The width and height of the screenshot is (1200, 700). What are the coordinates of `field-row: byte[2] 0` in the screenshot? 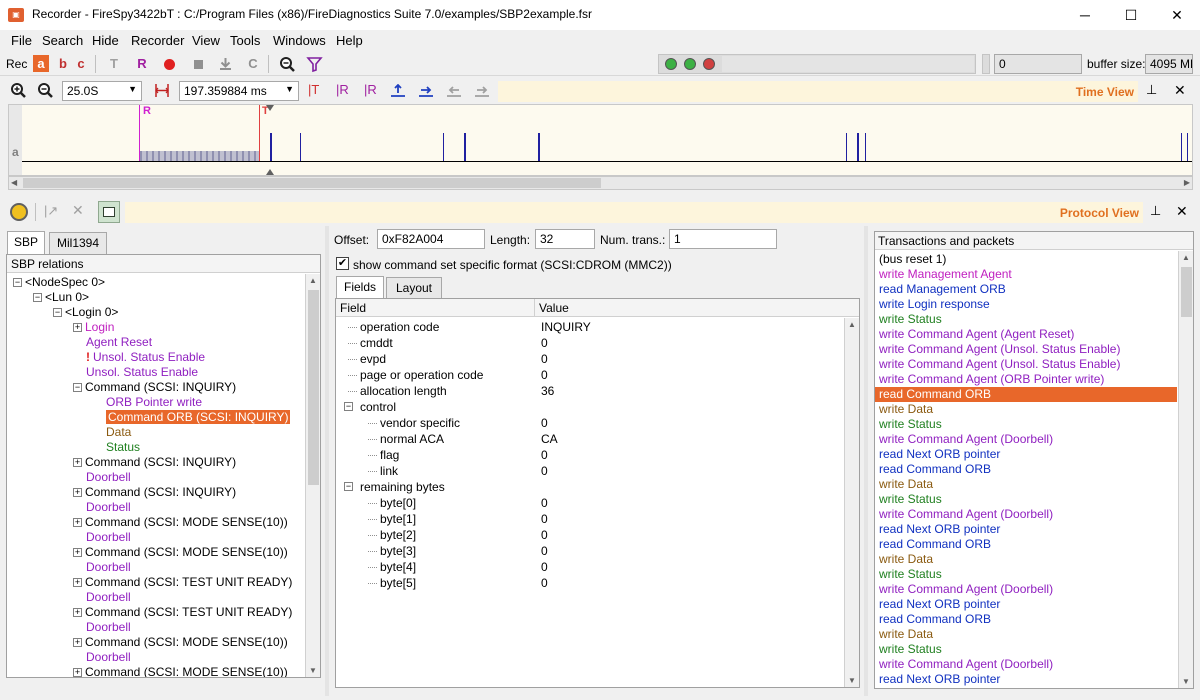 It's located at (589, 535).